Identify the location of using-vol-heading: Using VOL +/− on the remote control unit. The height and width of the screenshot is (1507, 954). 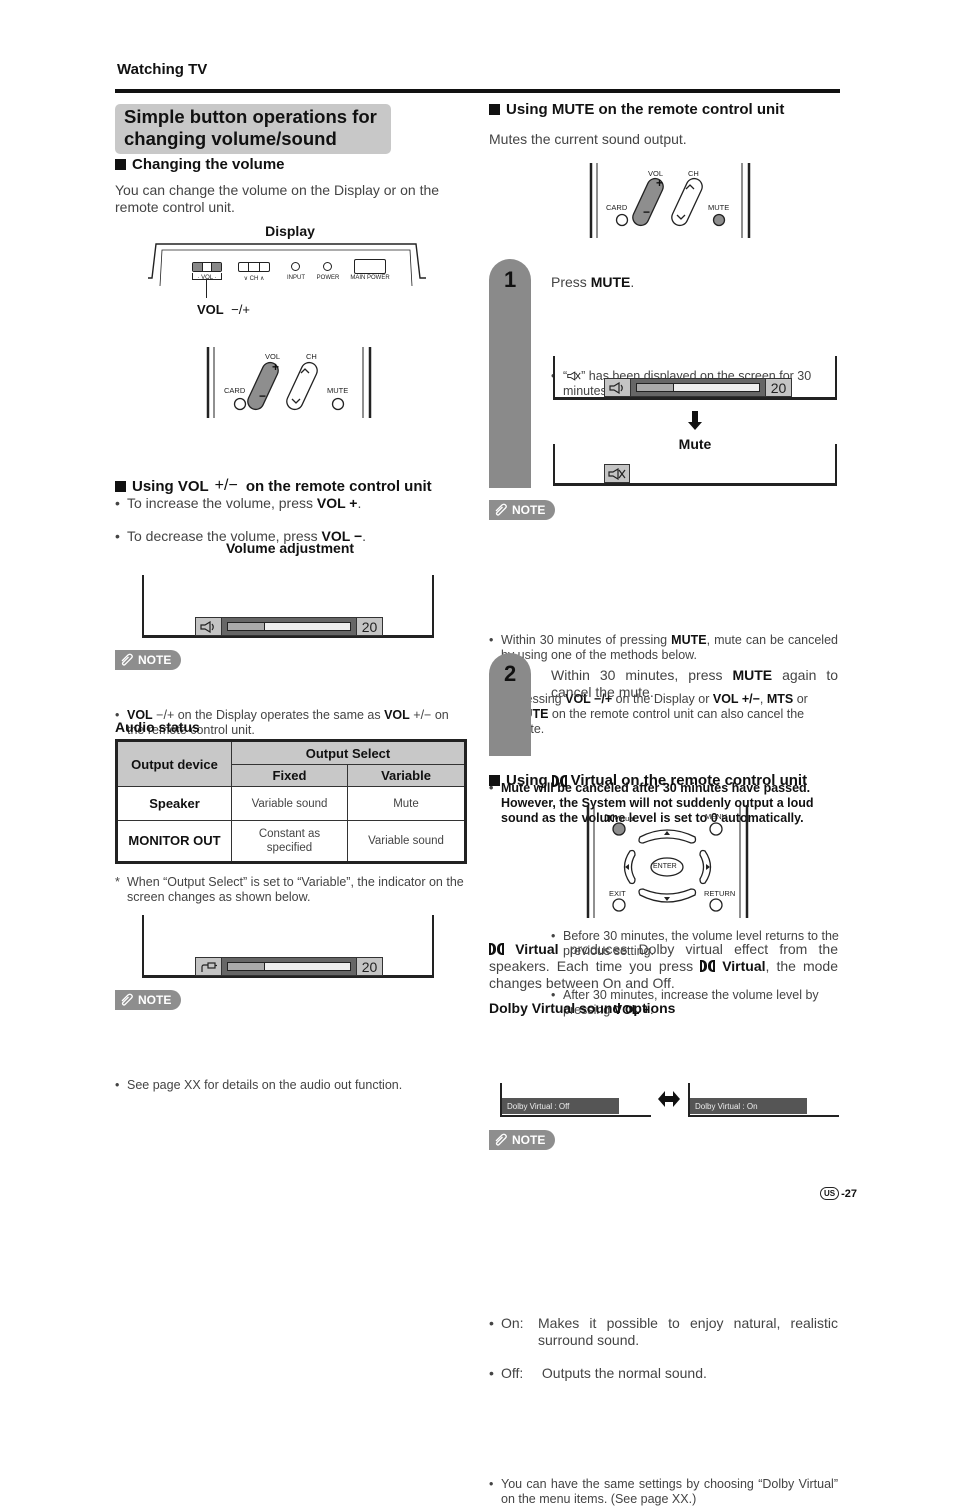
(273, 486).